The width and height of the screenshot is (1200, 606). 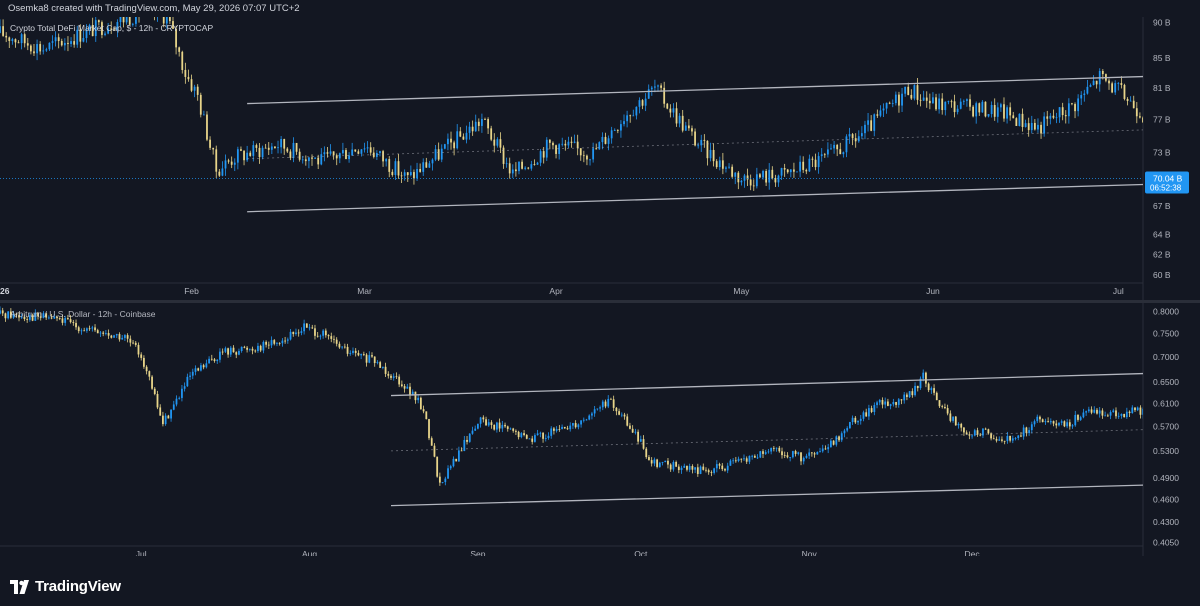 What do you see at coordinates (19, 586) in the screenshot?
I see `tradingview-logo-icon` at bounding box center [19, 586].